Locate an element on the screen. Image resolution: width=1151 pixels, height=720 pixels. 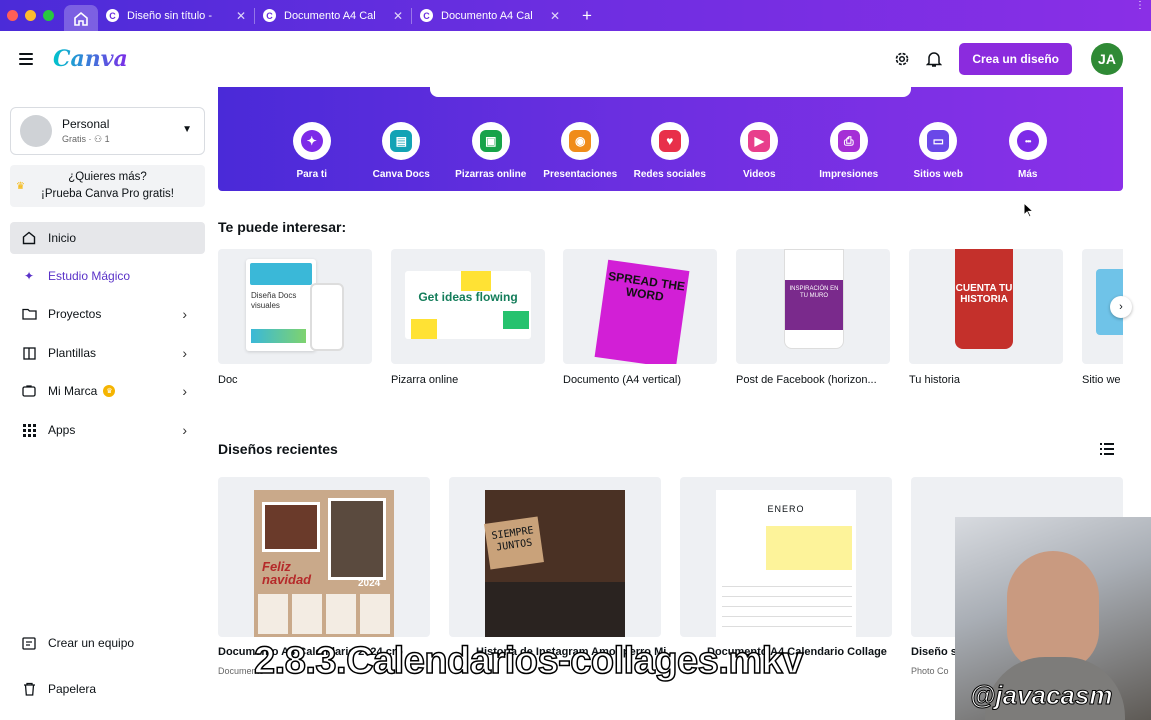
category-para-ti: ✦ Para ti is located at coordinates (312, 151).